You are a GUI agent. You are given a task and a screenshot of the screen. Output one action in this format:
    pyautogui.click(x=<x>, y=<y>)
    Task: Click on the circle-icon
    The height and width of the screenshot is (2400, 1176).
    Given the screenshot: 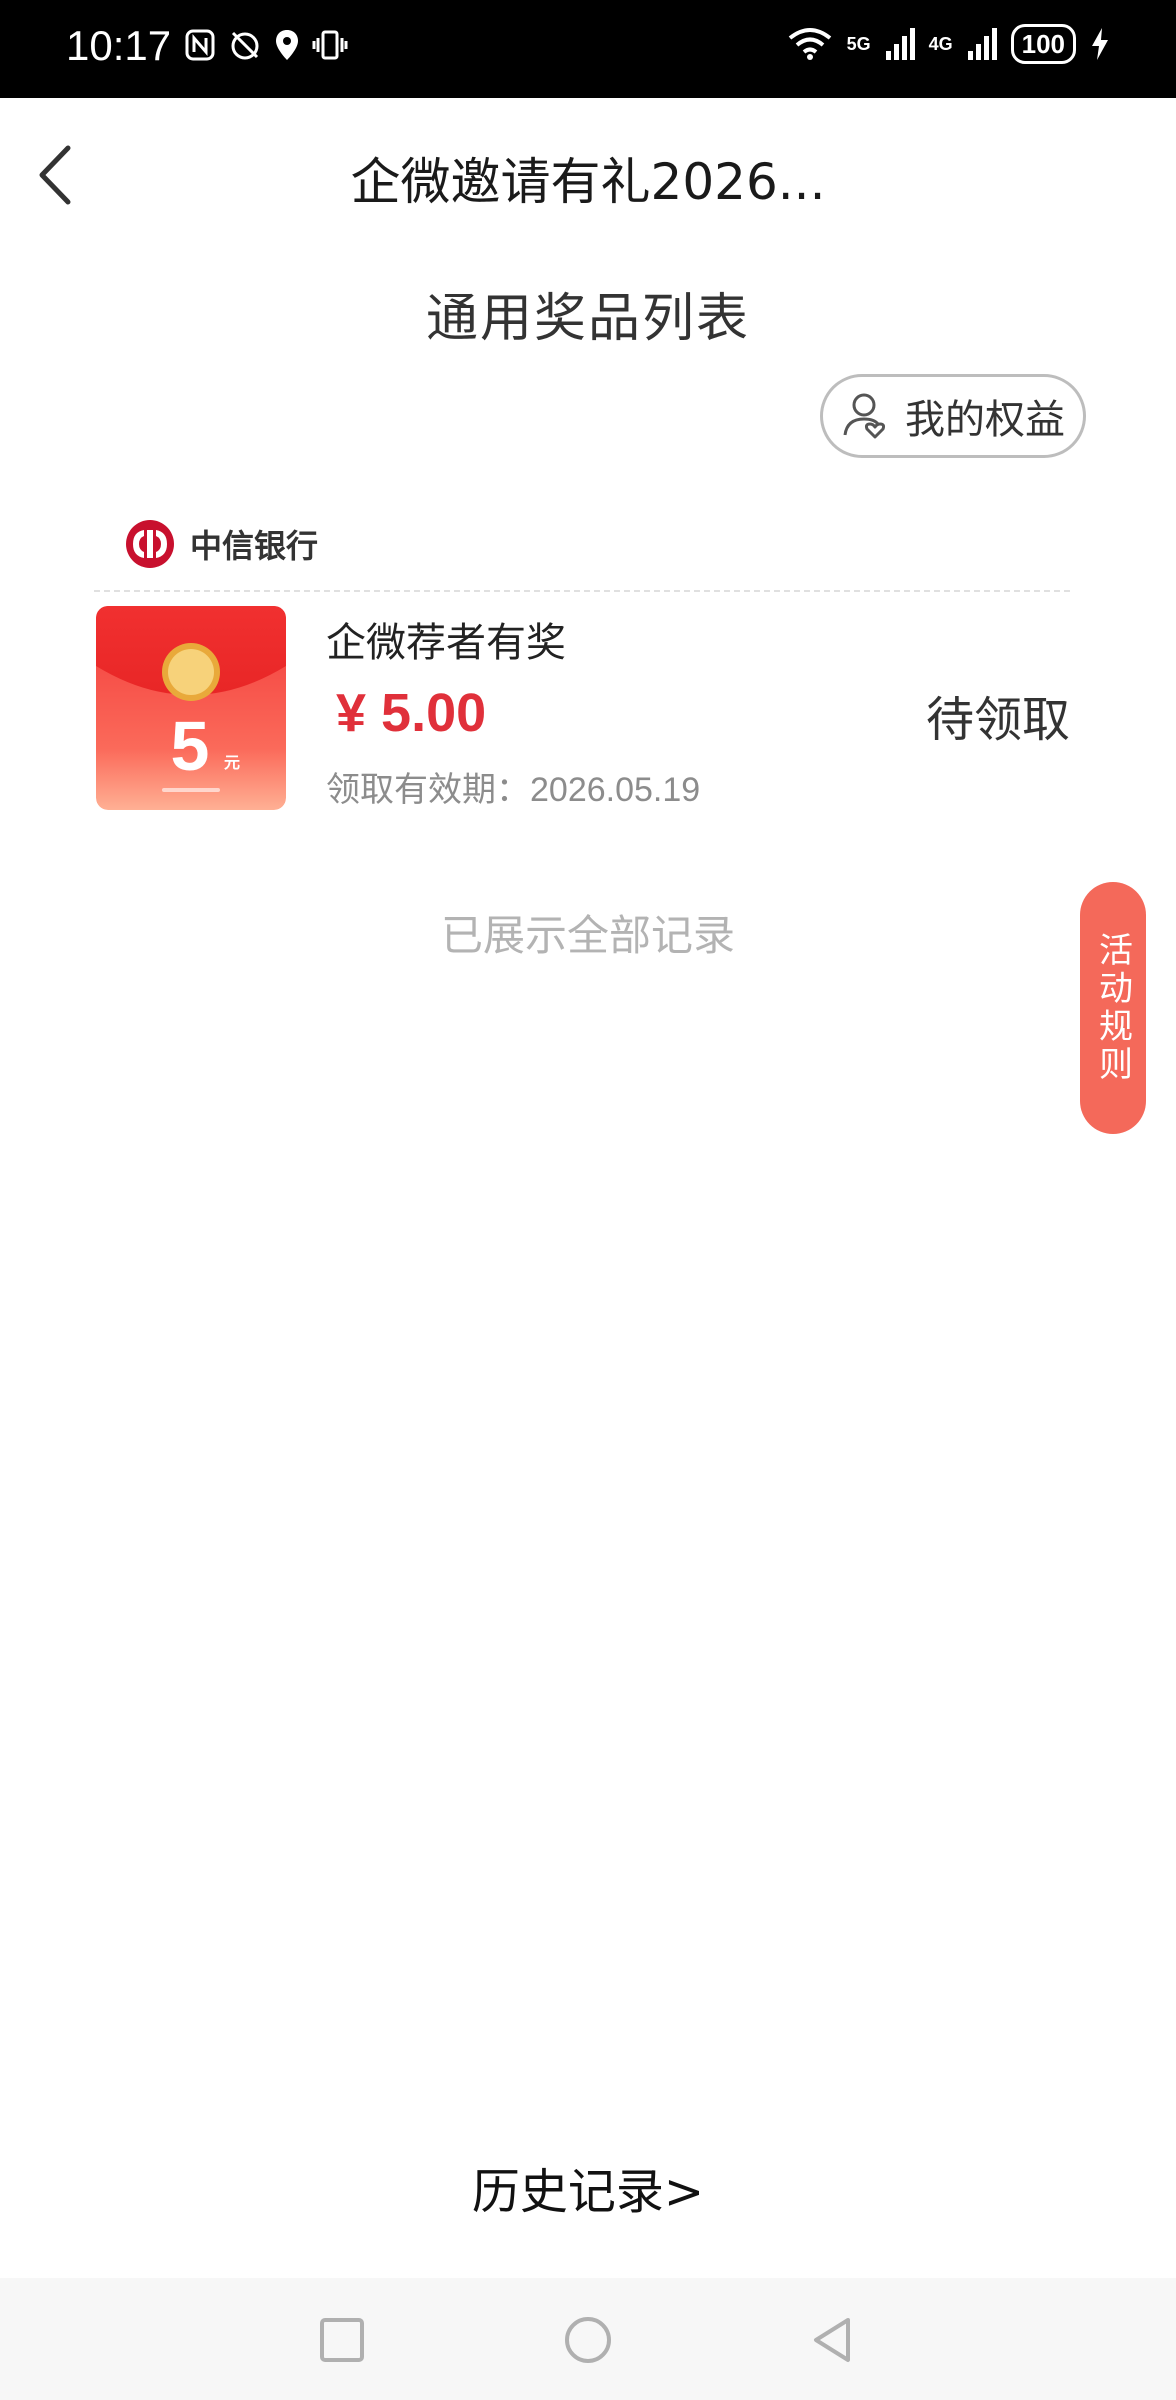 What is the action you would take?
    pyautogui.click(x=588, y=2340)
    